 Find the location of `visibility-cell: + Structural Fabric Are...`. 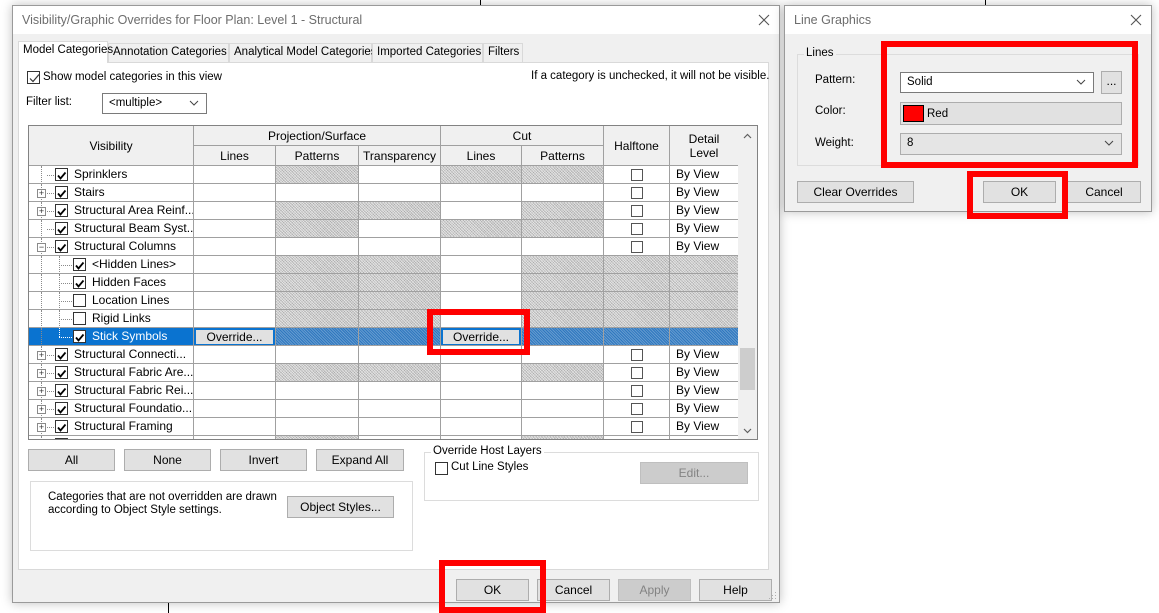

visibility-cell: + Structural Fabric Are... is located at coordinates (111, 373).